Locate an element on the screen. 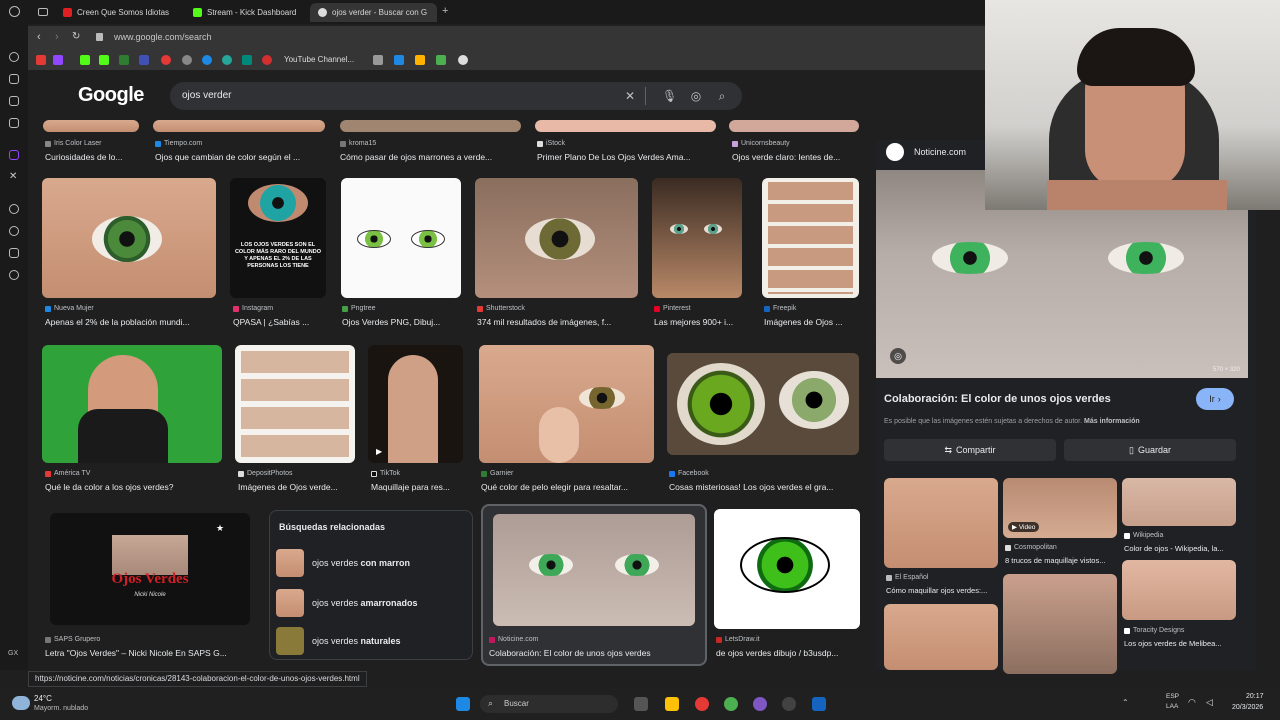 The image size is (1280, 720). history-icon is located at coordinates (14, 231).